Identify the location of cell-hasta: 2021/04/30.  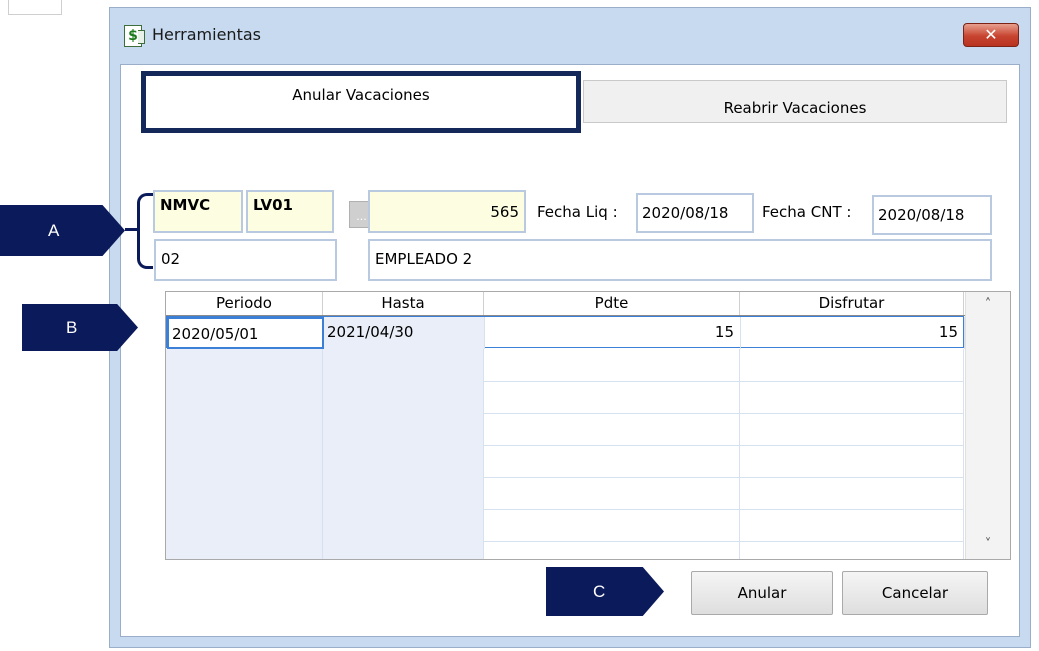
(404, 333).